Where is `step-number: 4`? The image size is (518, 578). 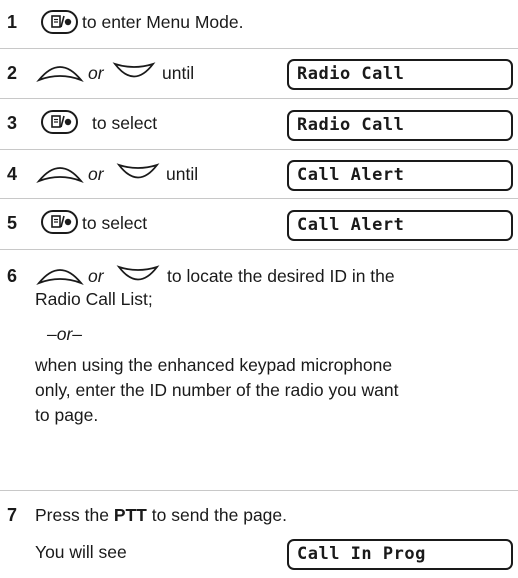 step-number: 4 is located at coordinates (12, 174).